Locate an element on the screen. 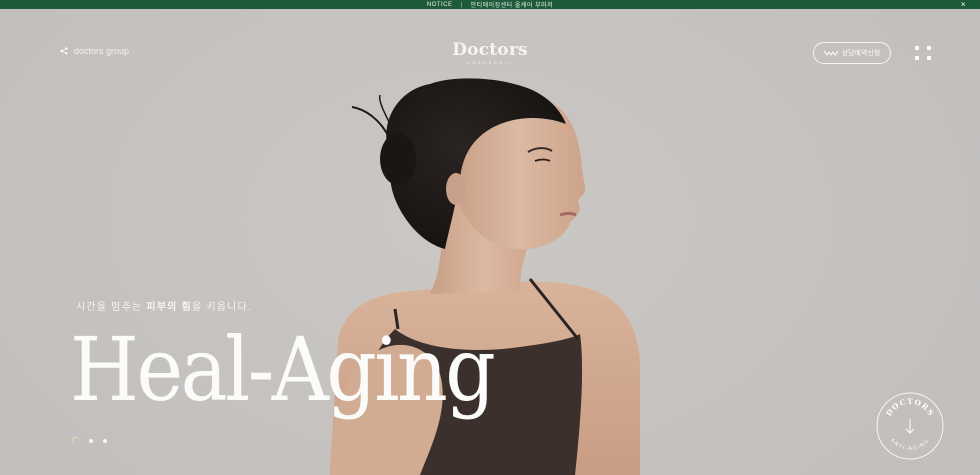  hero-tagline: 시간을 멈추는 피부의 힘을 키웁니다. is located at coordinates (164, 305).